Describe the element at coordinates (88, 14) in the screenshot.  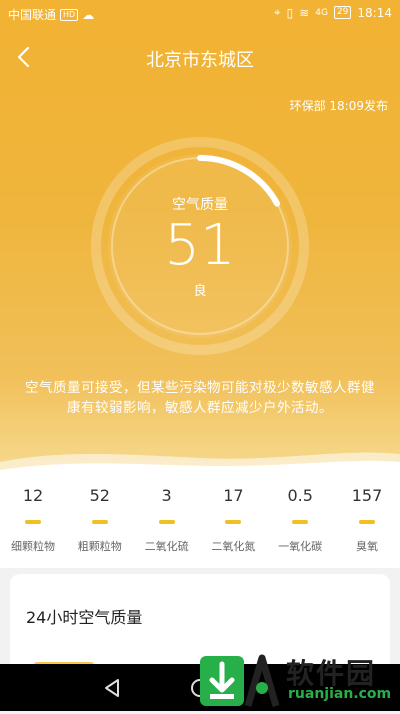
I see `weather-icon: ☁` at that location.